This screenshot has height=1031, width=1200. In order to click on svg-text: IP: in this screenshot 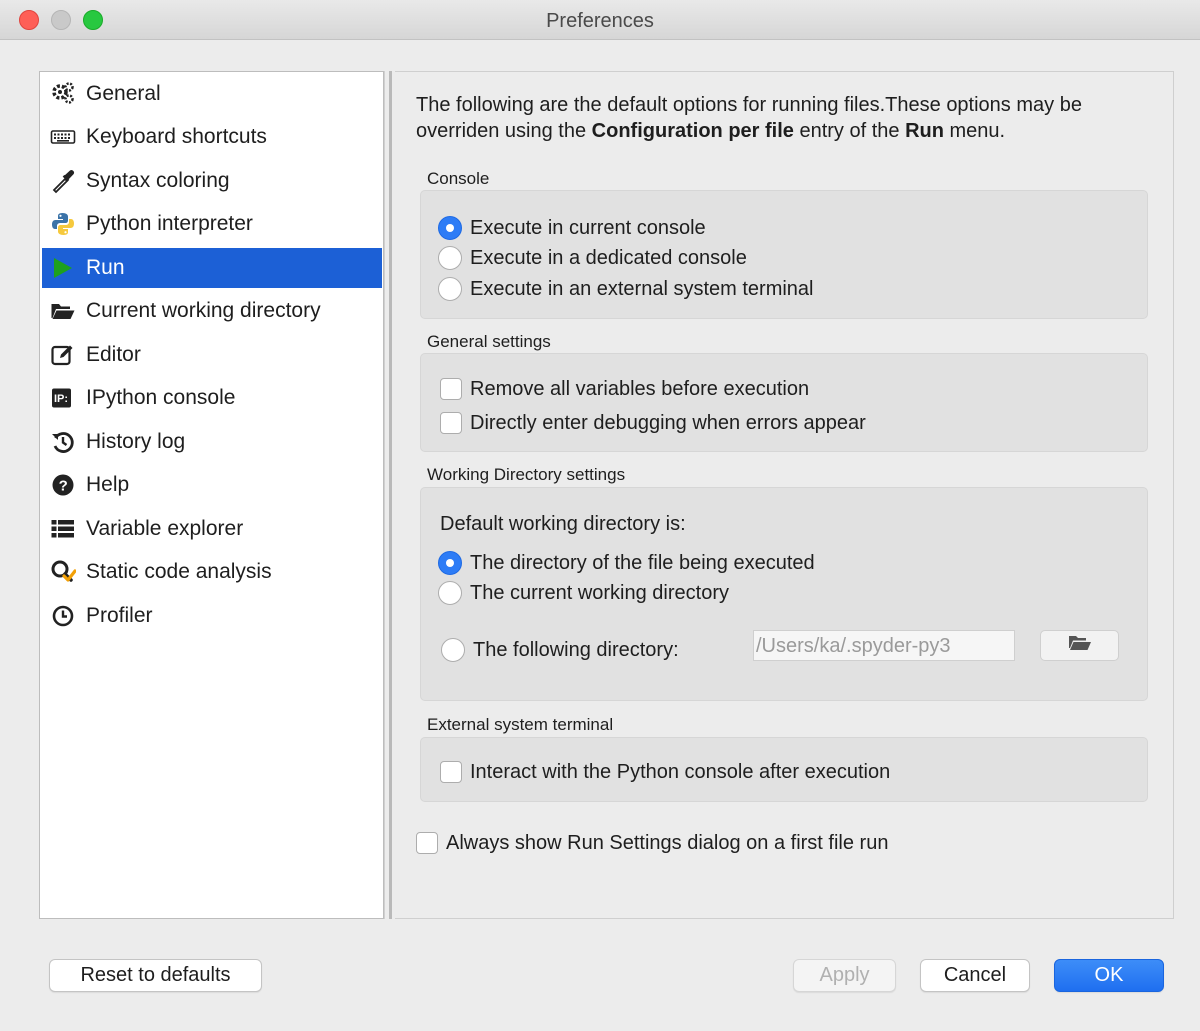, I will do `click(61, 399)`.